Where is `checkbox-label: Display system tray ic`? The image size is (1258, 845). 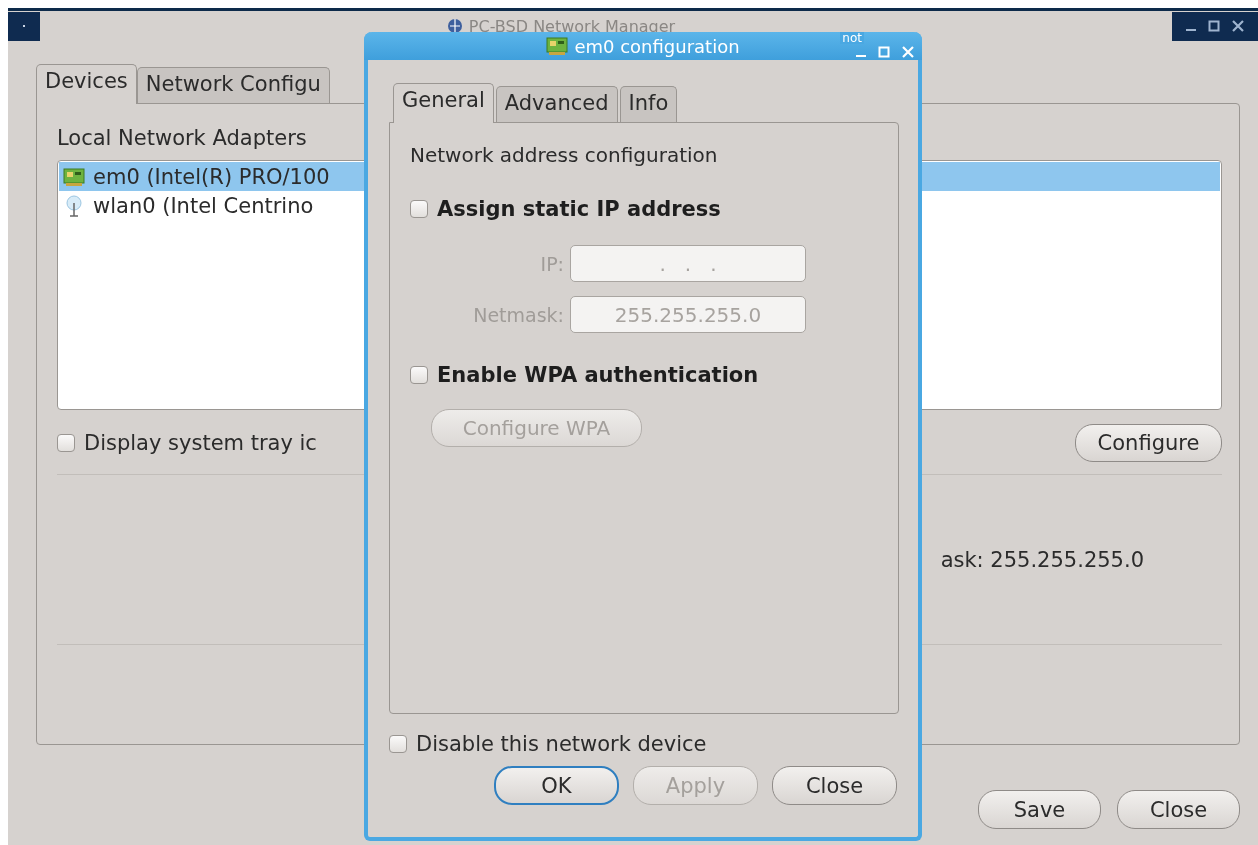 checkbox-label: Display system tray ic is located at coordinates (200, 443).